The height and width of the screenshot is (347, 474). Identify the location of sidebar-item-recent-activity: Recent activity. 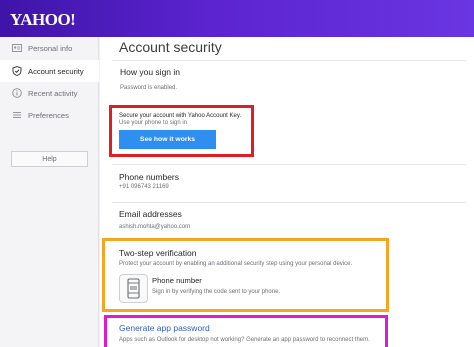
(49, 93).